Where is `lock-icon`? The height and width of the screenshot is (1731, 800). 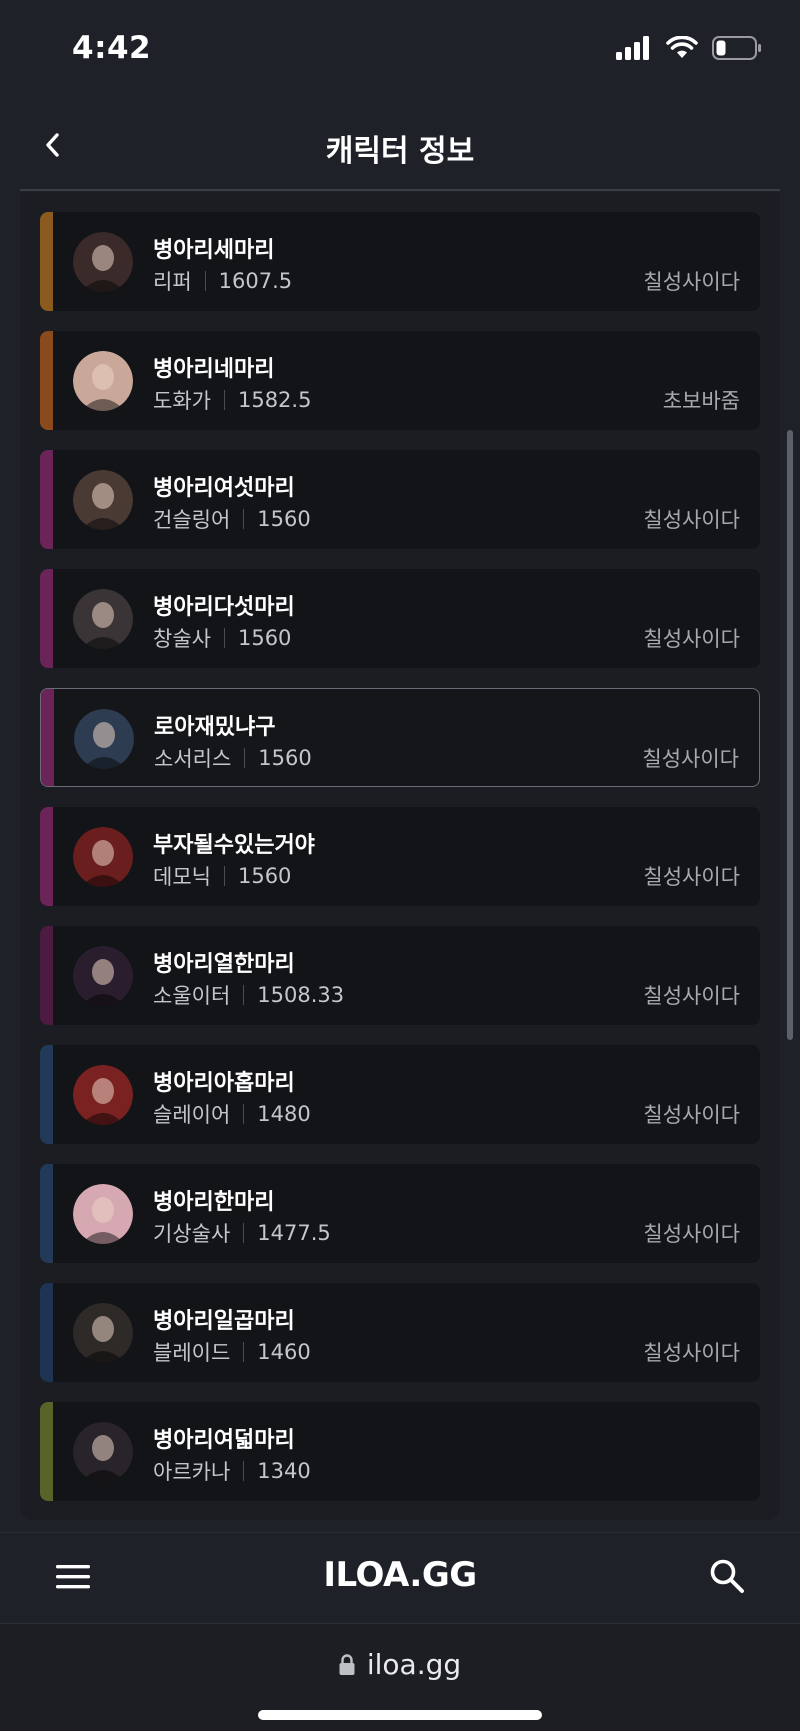
lock-icon is located at coordinates (347, 1664).